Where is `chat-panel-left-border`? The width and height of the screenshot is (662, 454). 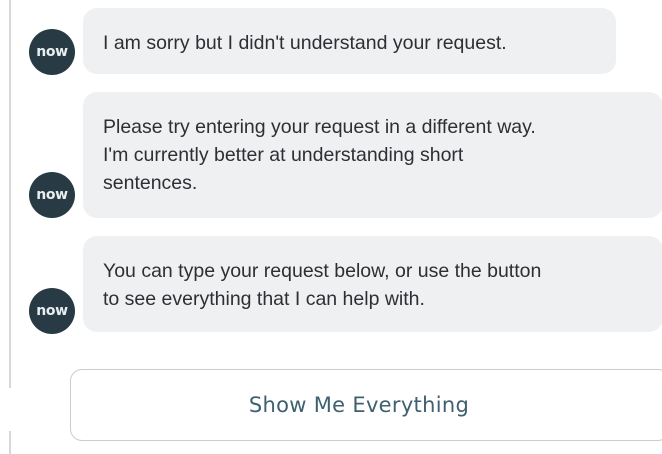
chat-panel-left-border is located at coordinates (10, 194).